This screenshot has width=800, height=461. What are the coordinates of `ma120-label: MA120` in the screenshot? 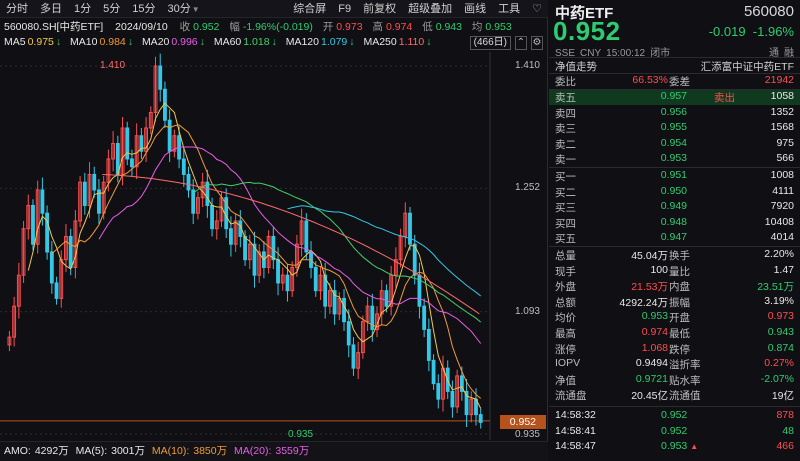 It's located at (302, 42).